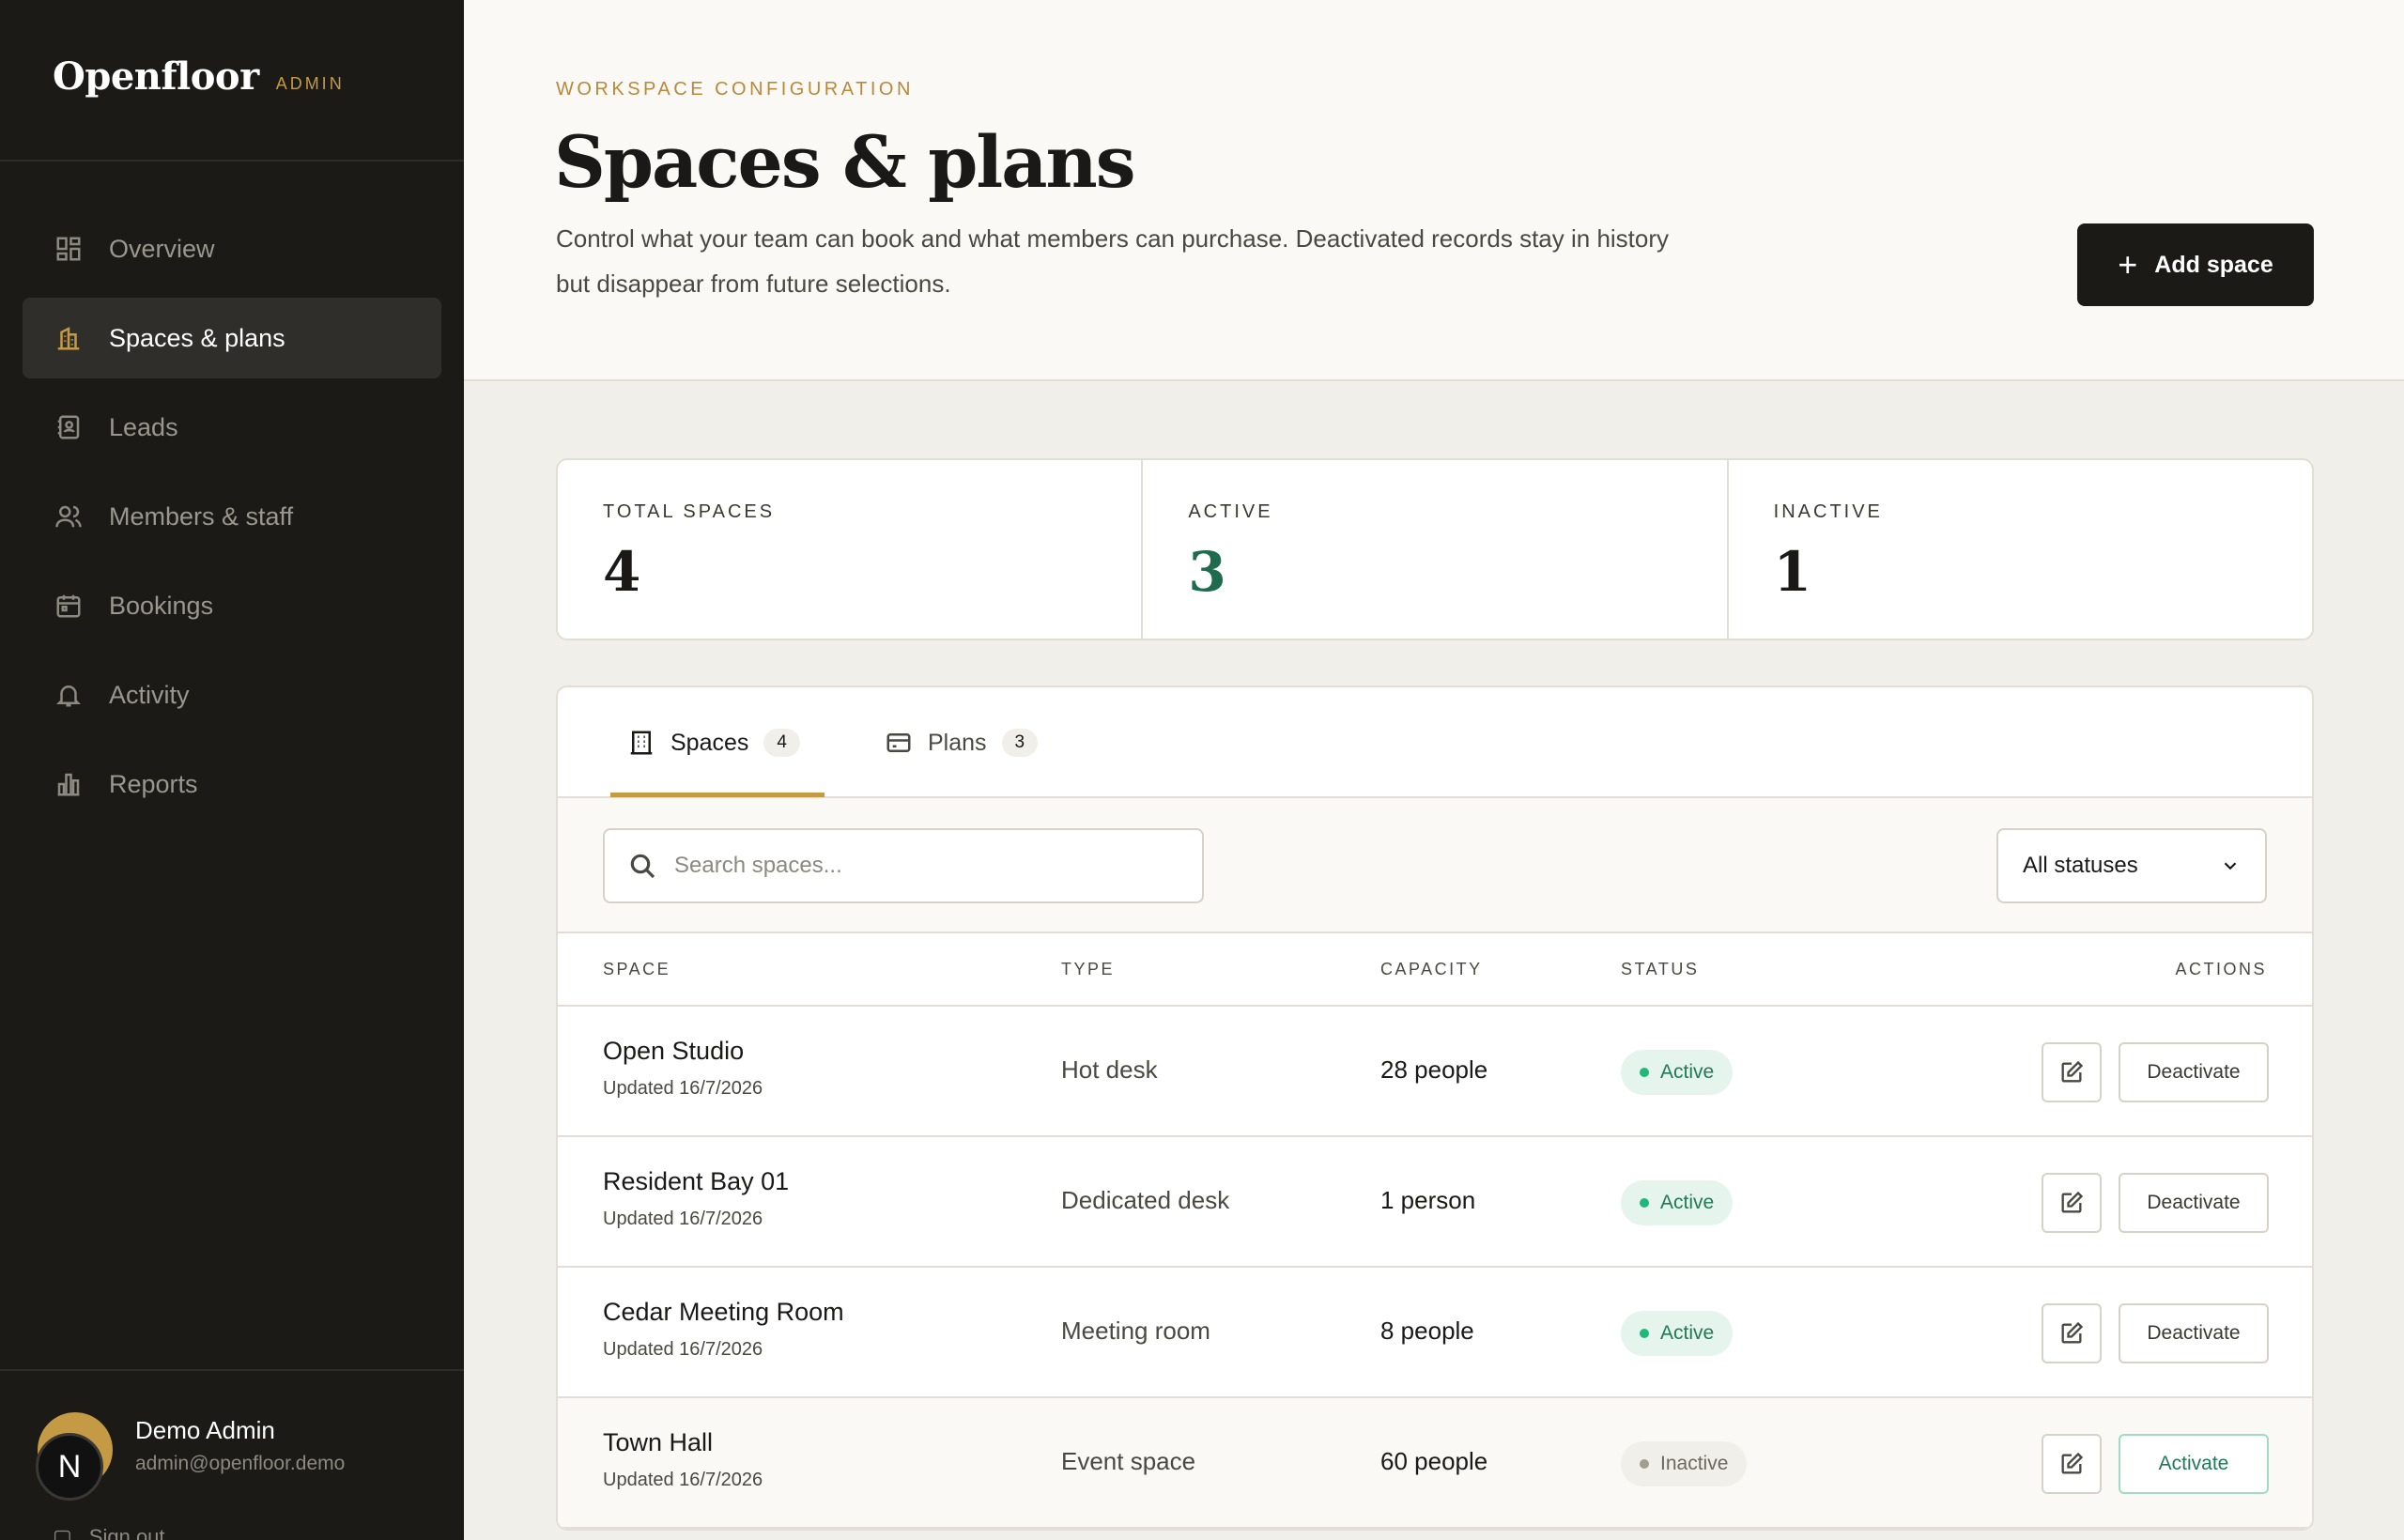 The image size is (2404, 1540). What do you see at coordinates (310, 83) in the screenshot?
I see `brand-tag: ADMIN` at bounding box center [310, 83].